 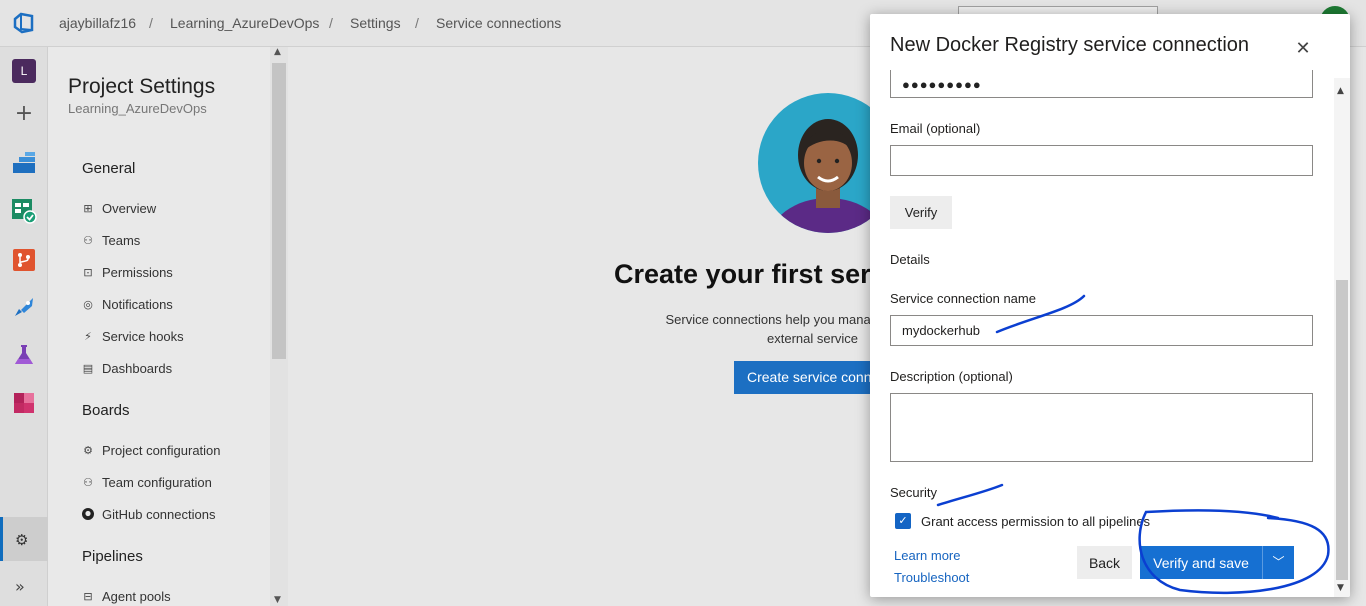 I want to click on nav-item-overview: ⊞ Overview, so click(x=119, y=208).